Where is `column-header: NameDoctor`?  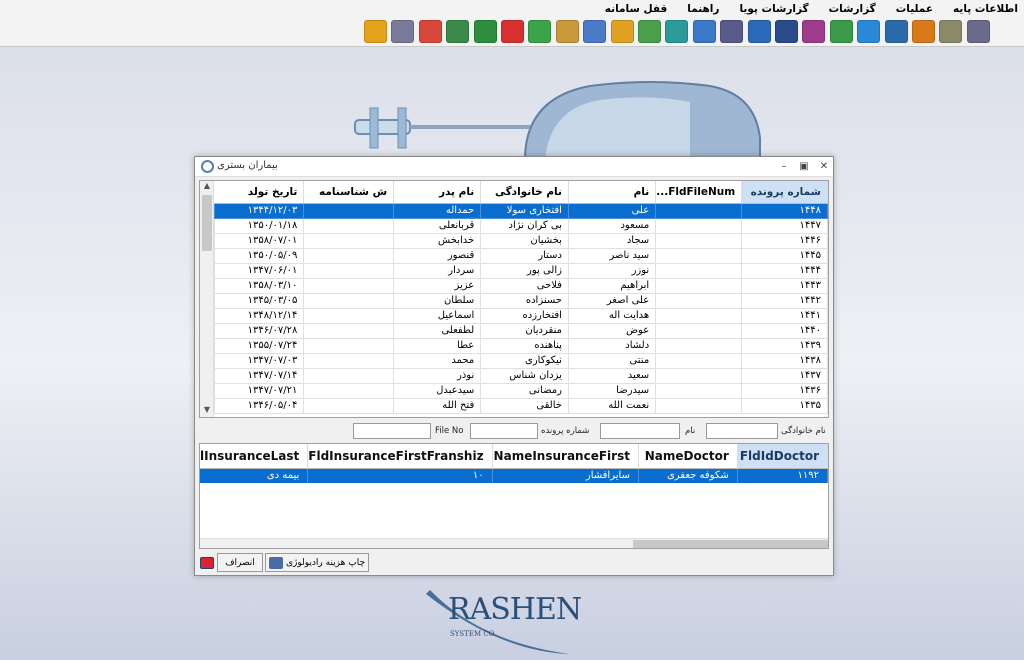 column-header: NameDoctor is located at coordinates (688, 456).